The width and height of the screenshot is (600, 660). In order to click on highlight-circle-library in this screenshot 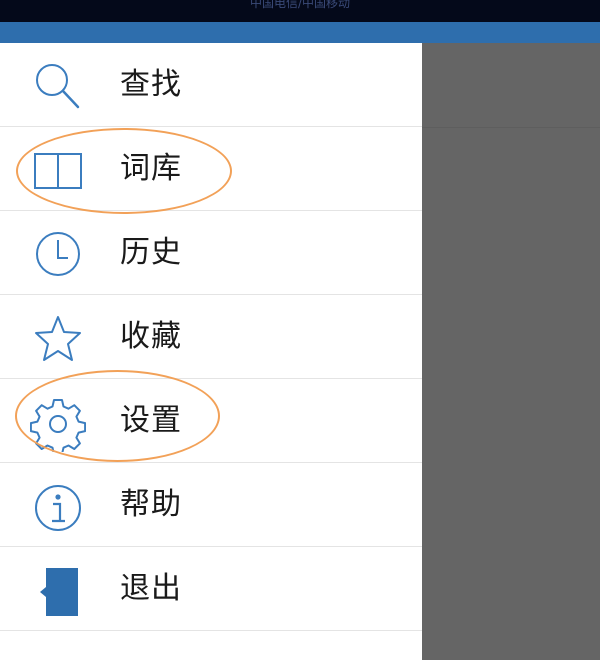, I will do `click(124, 171)`.